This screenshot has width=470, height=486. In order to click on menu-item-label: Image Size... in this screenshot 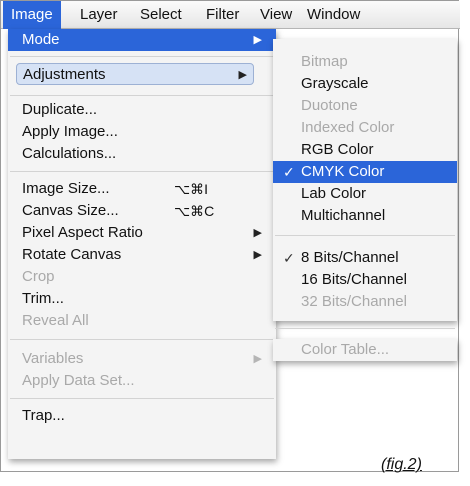, I will do `click(66, 188)`.